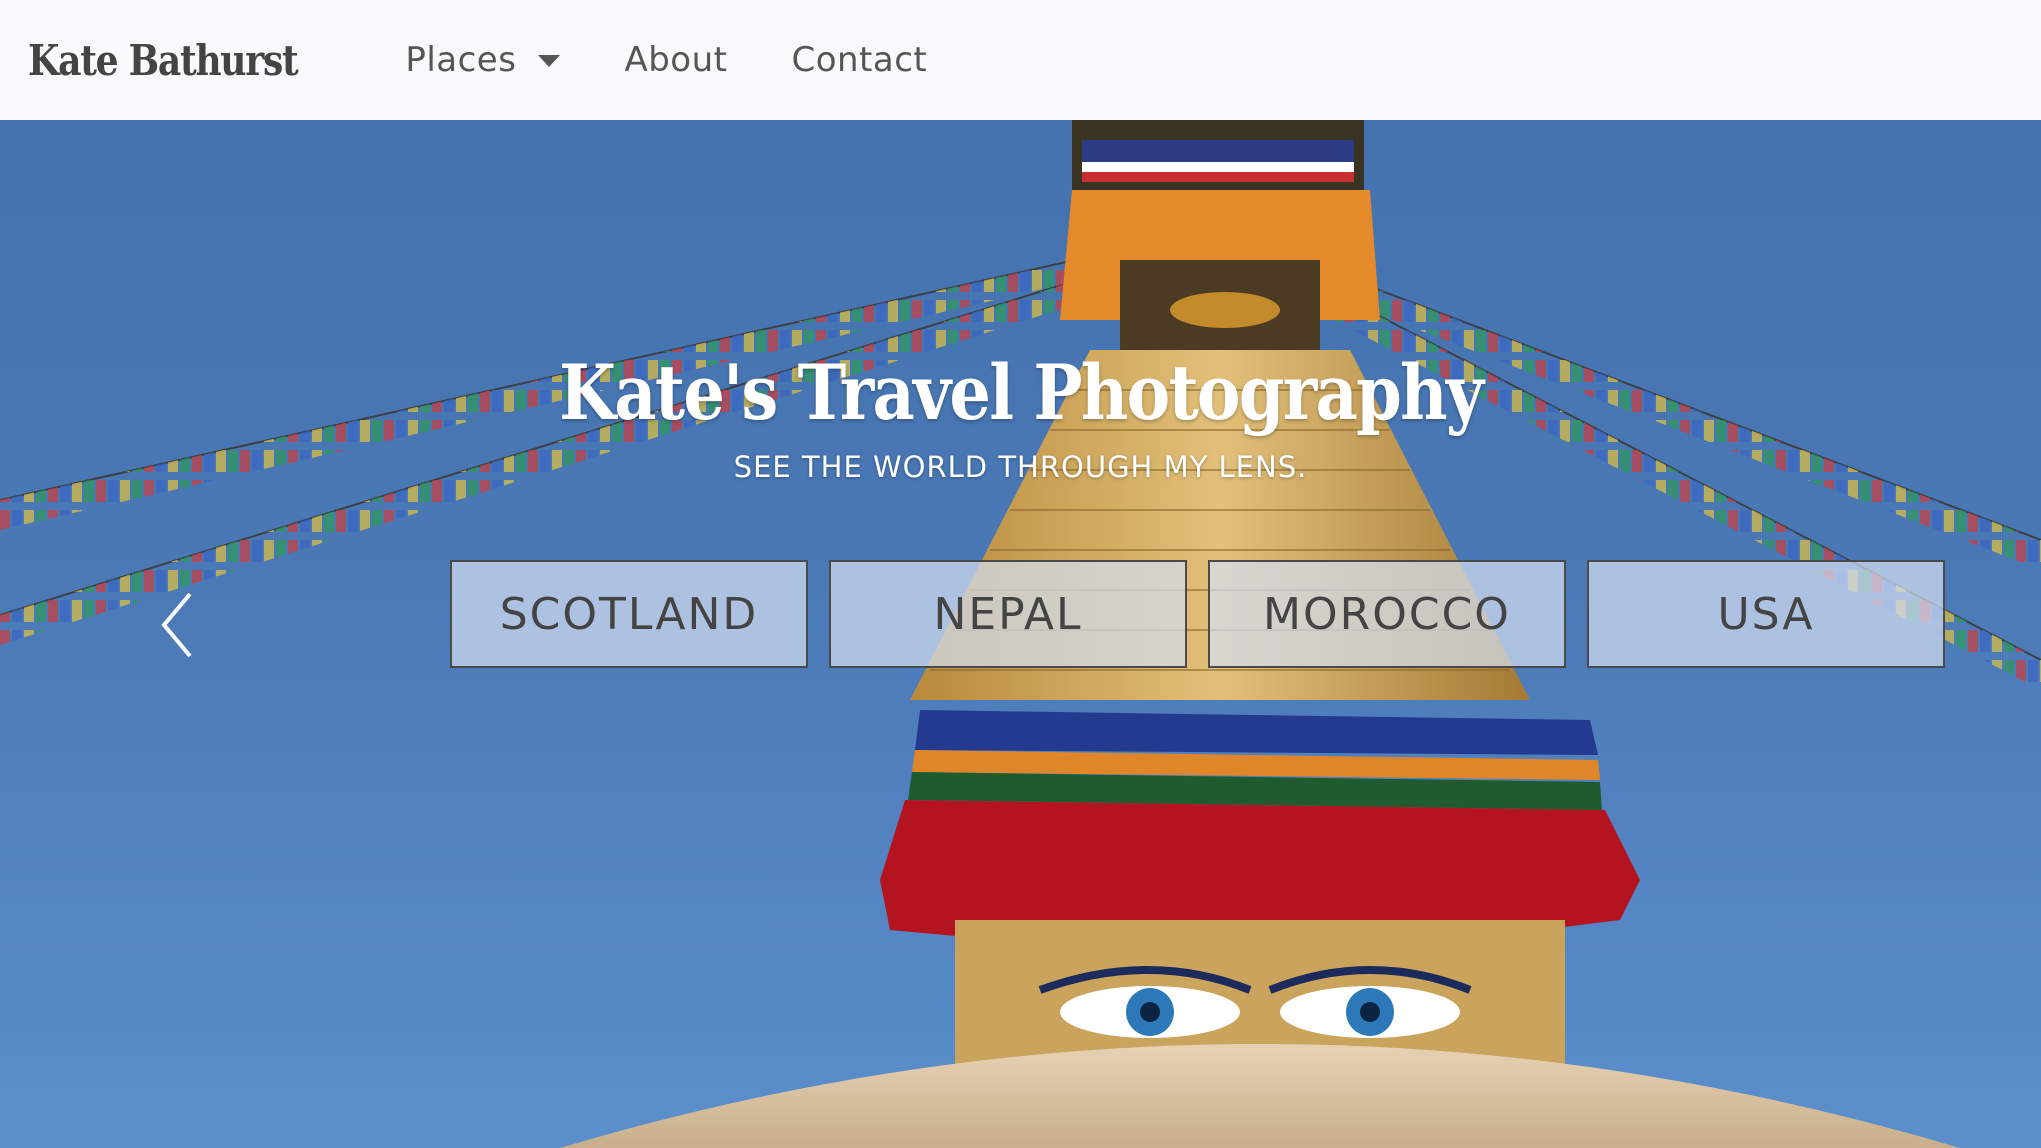  Describe the element at coordinates (1197, 614) in the screenshot. I see `place-buttons: SCOTLAND NEPAL MOROCCO USA` at that location.